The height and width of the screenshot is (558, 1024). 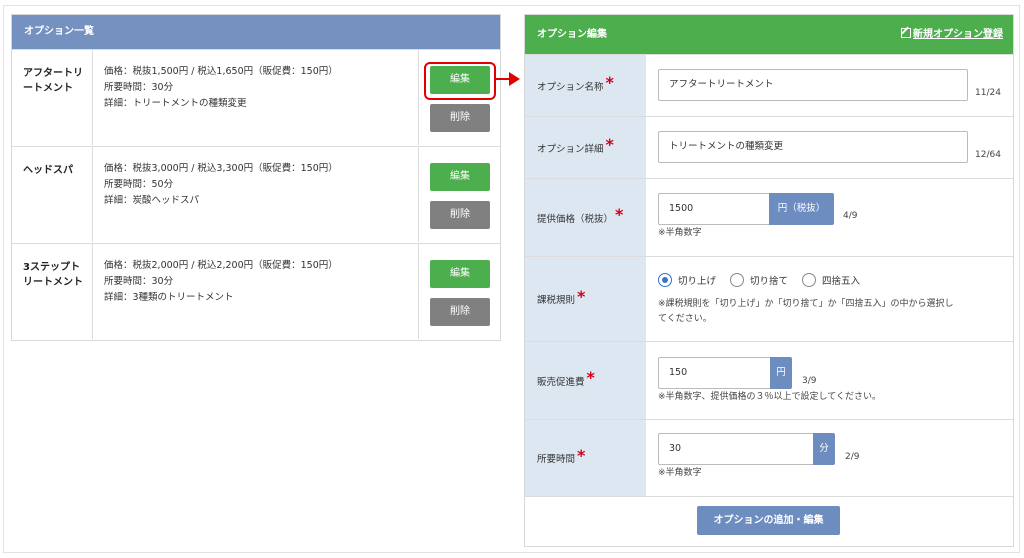 What do you see at coordinates (737, 280) in the screenshot?
I see `radio-round-down` at bounding box center [737, 280].